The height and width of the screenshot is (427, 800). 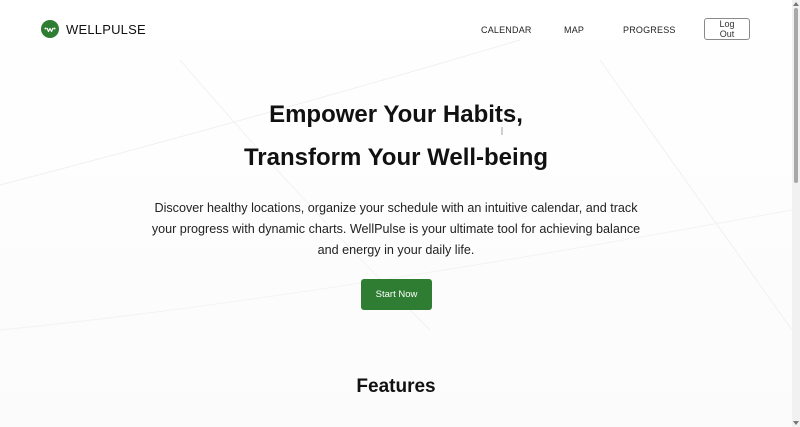 I want to click on nav-item-map: MAP, so click(x=574, y=30).